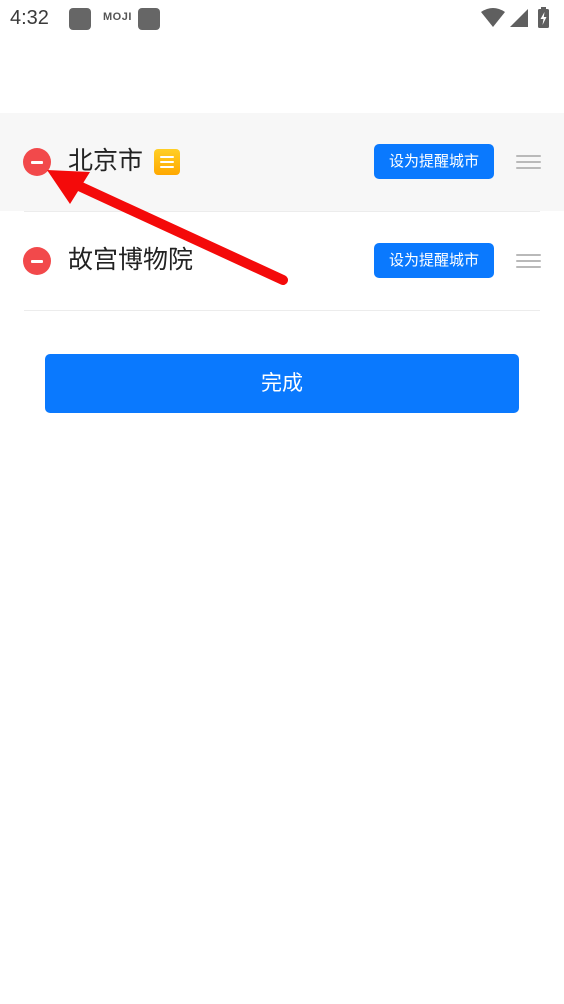  I want to click on city-row-palace-museum: 故宫博物院 设为提醒城市, so click(282, 261).